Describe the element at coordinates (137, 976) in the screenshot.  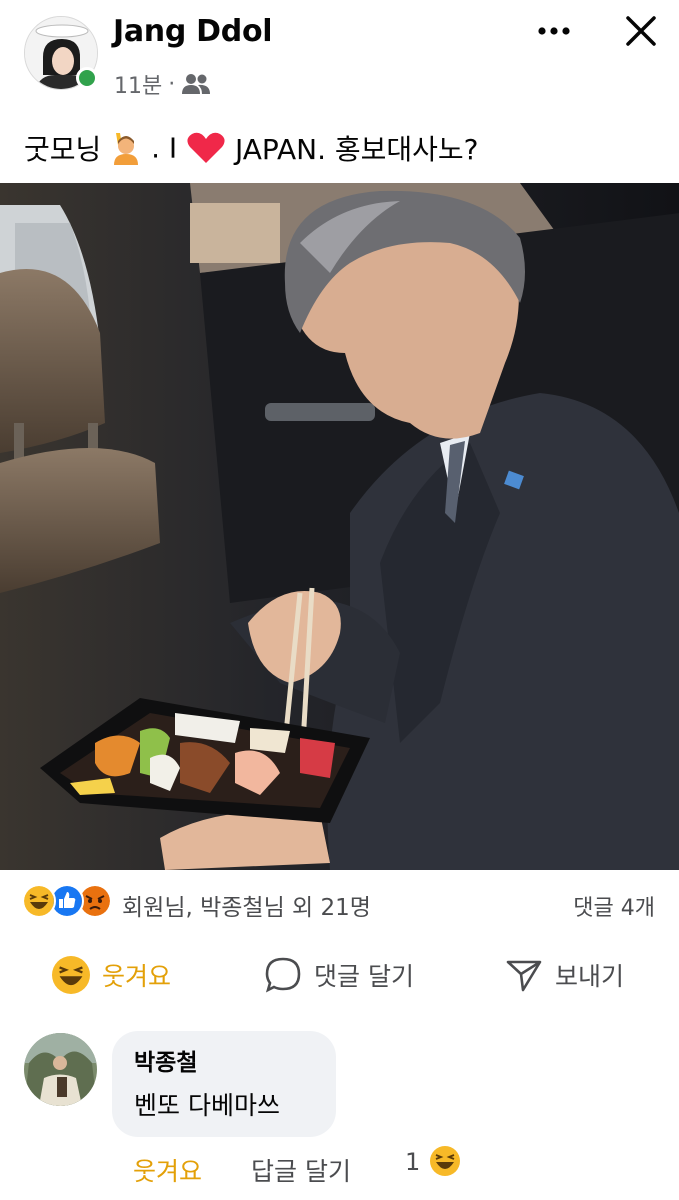
I see `haha-label: 웃겨요` at that location.